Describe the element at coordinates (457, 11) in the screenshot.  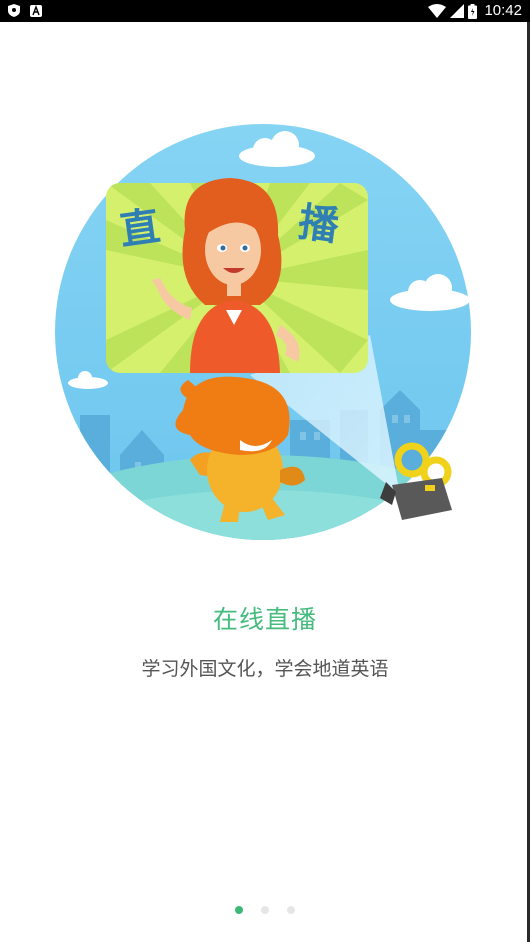
I see `cell-signal-icon` at that location.